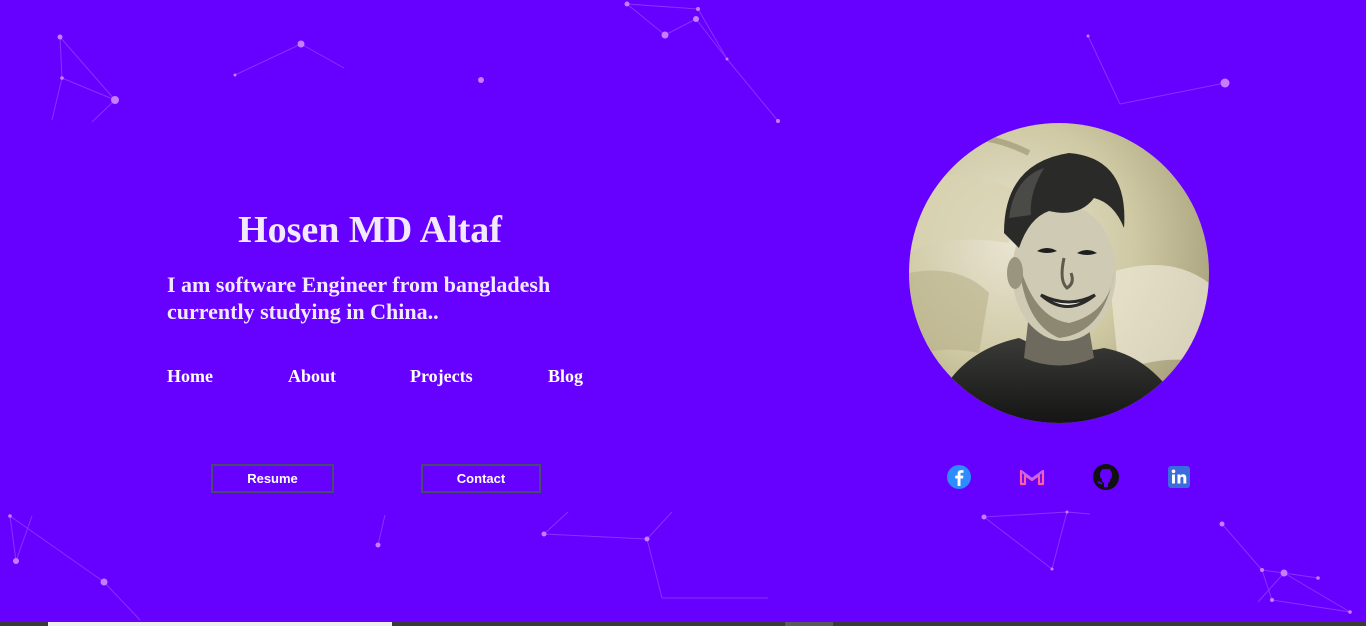 The width and height of the screenshot is (1366, 626). Describe the element at coordinates (1032, 477) in the screenshot. I see `gmail-icon` at that location.